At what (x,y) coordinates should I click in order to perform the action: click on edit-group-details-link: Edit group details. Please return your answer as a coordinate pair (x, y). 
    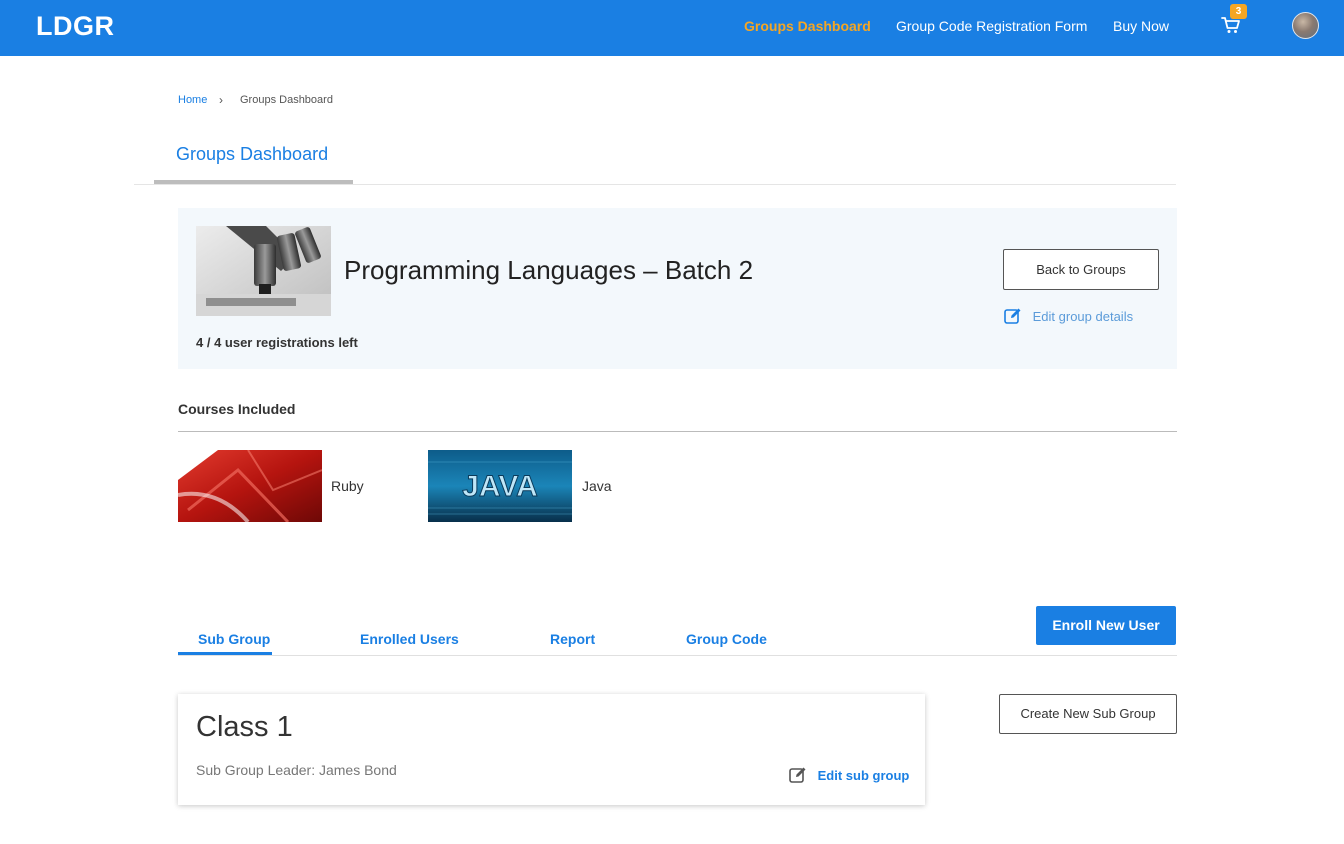
    Looking at the image, I should click on (1068, 316).